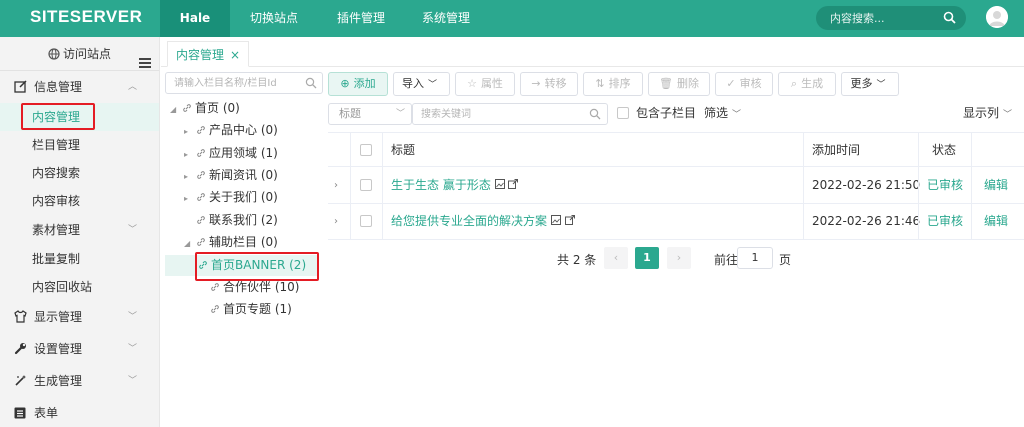 The width and height of the screenshot is (1024, 427). Describe the element at coordinates (231, 130) in the screenshot. I see `tree-node-products: ▸ 产品中心 (0)` at that location.